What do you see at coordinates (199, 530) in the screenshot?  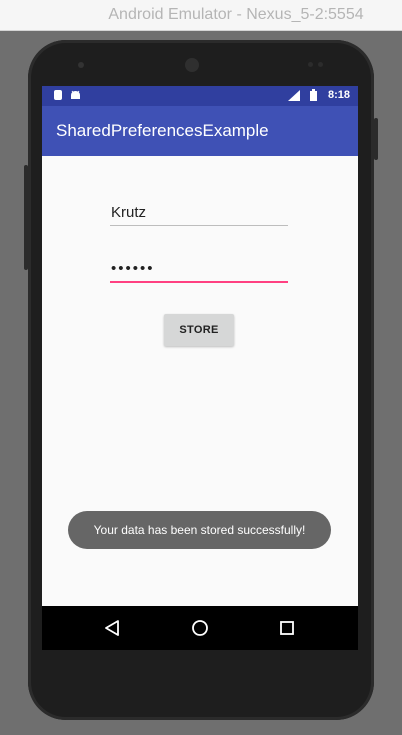 I see `toast-message: Your data has been stored successfully!` at bounding box center [199, 530].